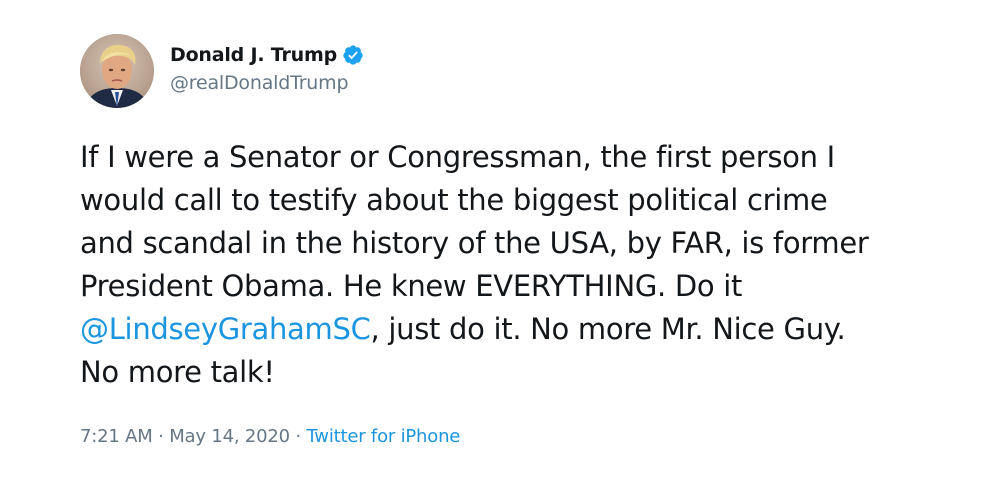 This screenshot has width=1004, height=501. Describe the element at coordinates (177, 372) in the screenshot. I see `tweet-text-line: No more talk!` at that location.